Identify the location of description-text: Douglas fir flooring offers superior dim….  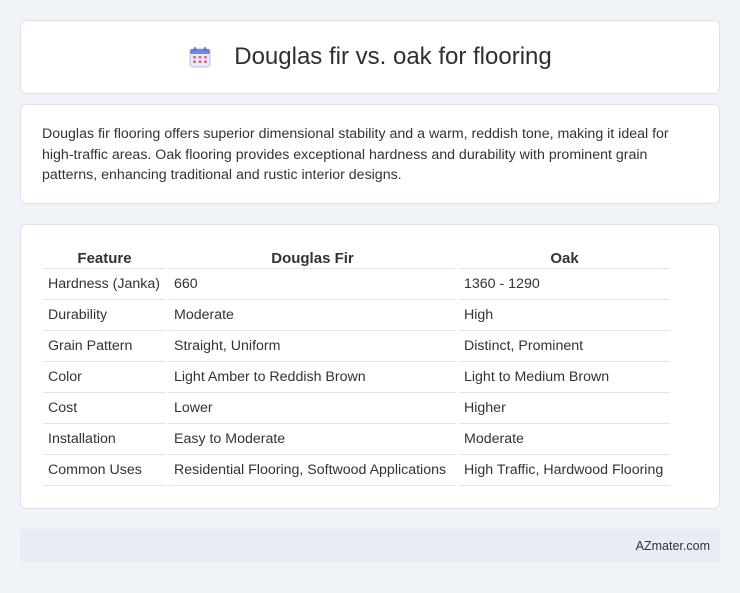
(355, 154).